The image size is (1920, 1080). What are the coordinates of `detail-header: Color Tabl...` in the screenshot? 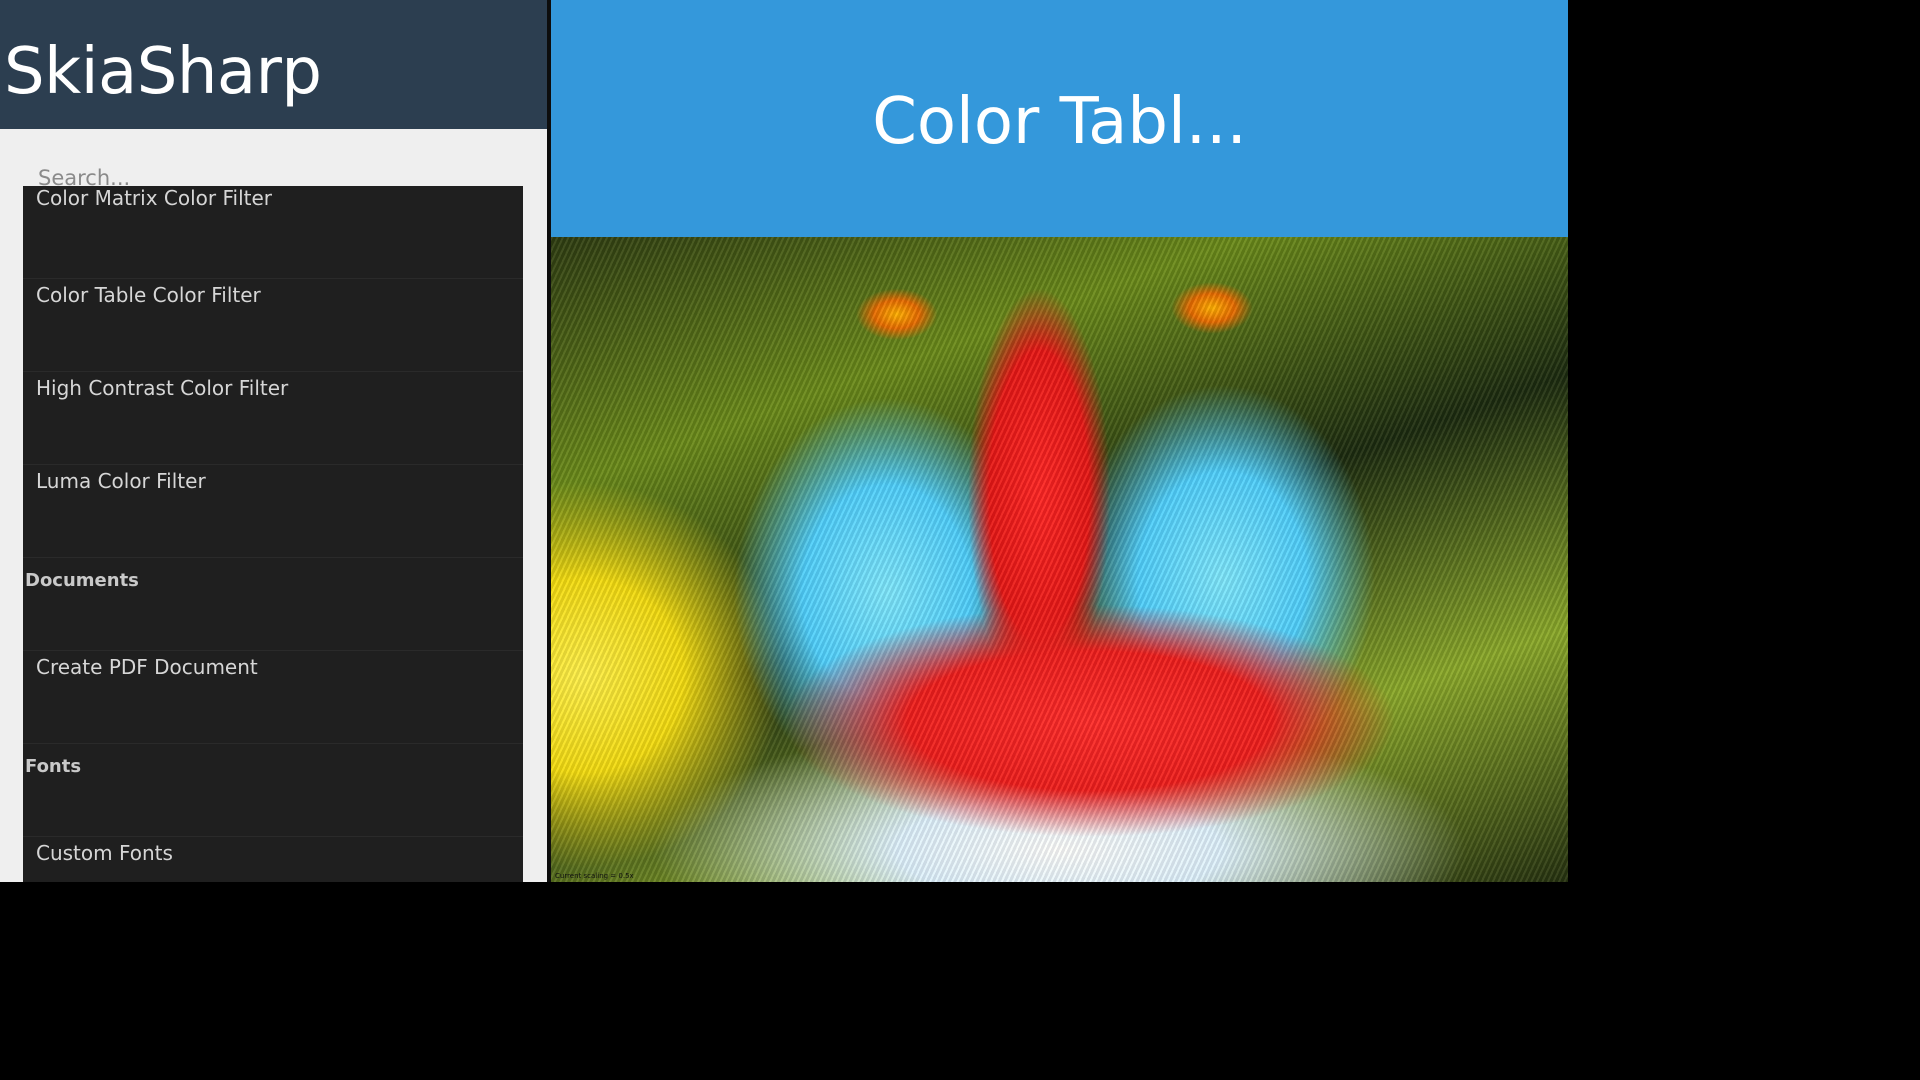 It's located at (1059, 118).